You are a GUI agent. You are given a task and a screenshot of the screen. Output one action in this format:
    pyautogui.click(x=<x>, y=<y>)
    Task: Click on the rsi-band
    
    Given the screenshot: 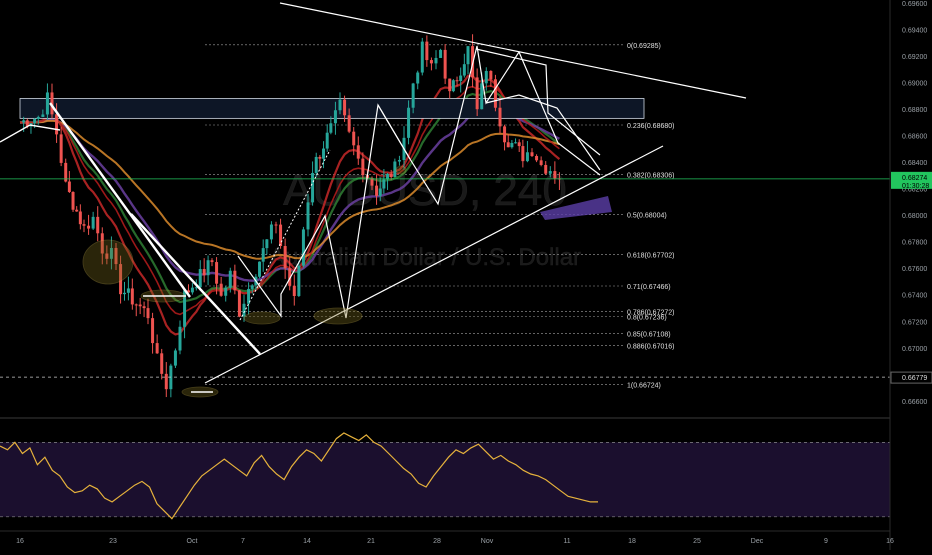 What is the action you would take?
    pyautogui.click(x=445, y=479)
    